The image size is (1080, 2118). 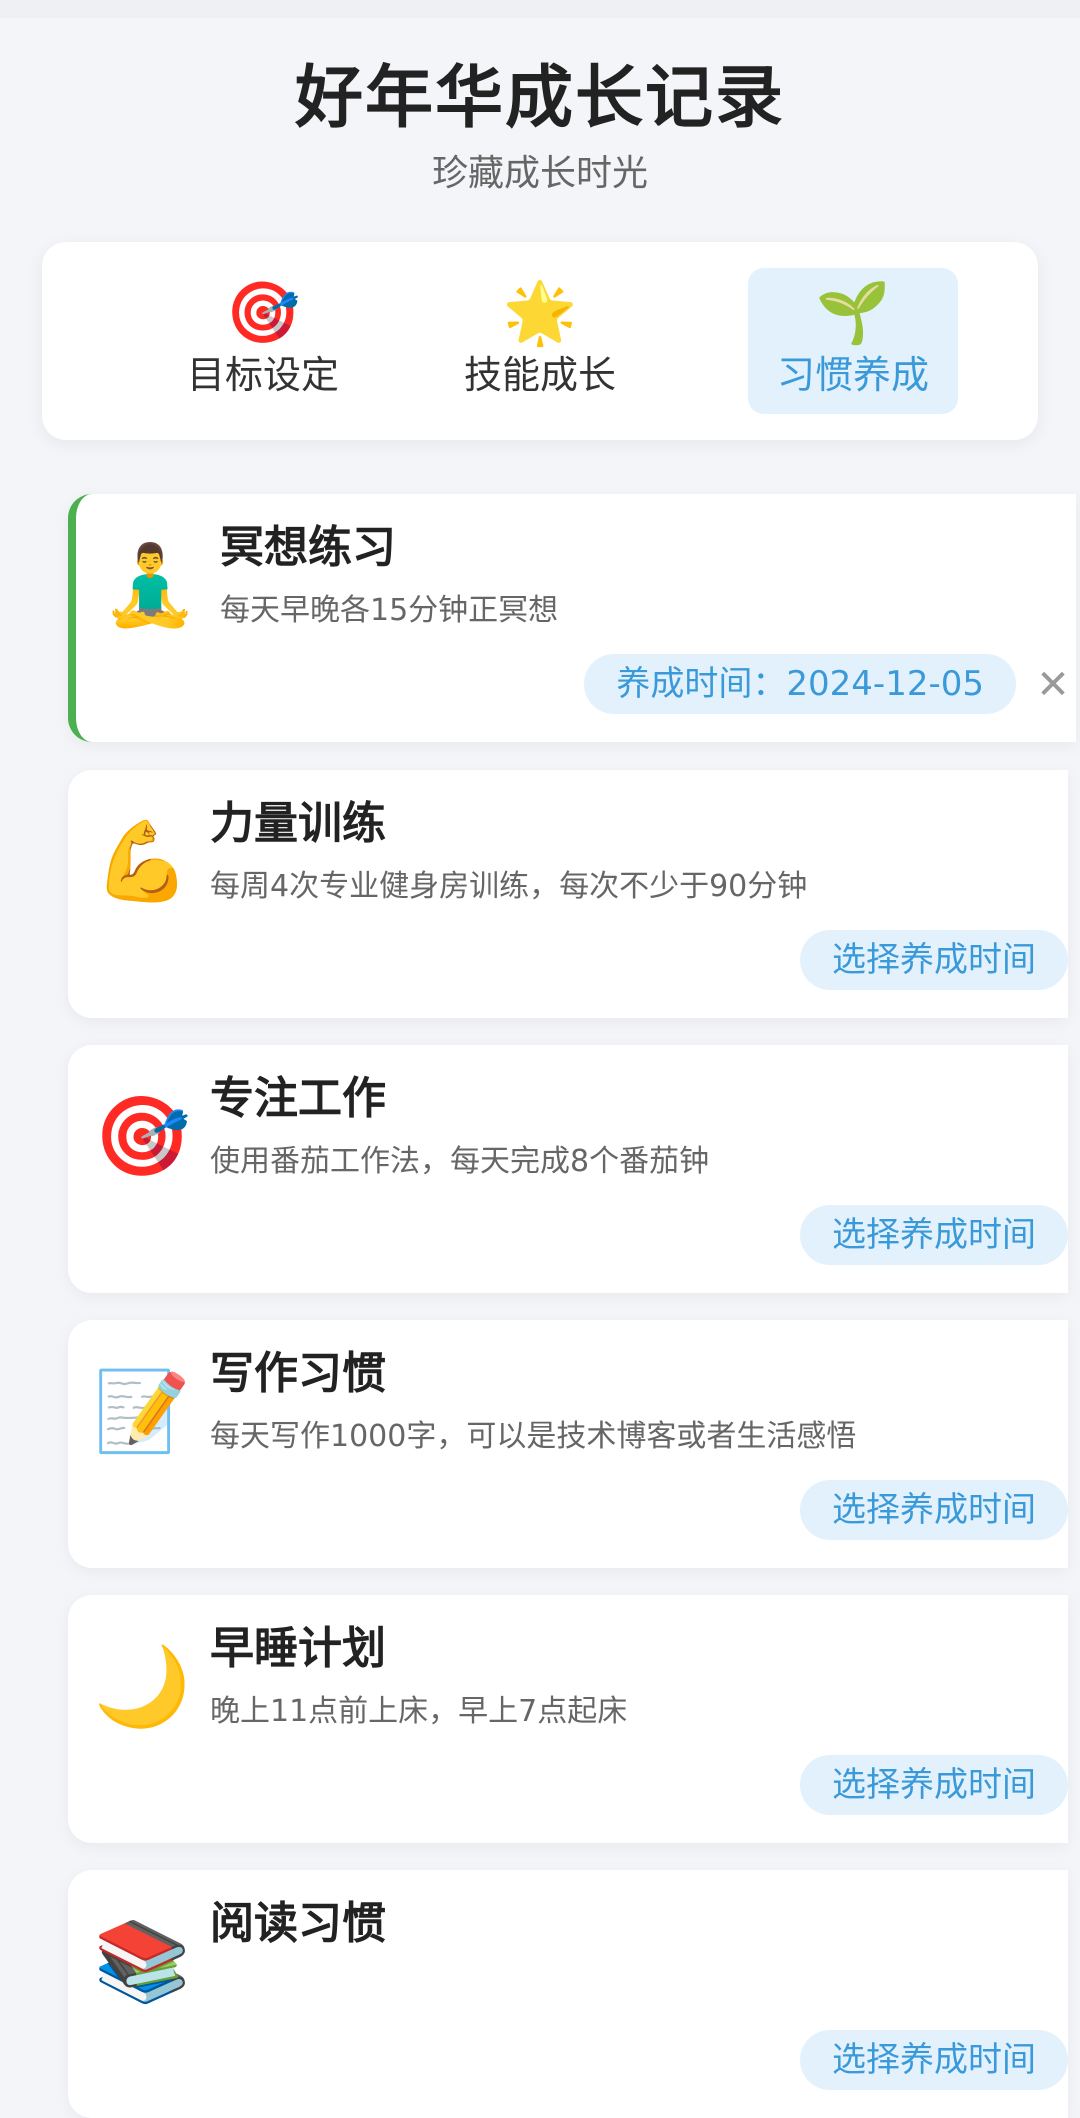 What do you see at coordinates (572, 618) in the screenshot?
I see `habit-card-meditation: 🧘‍♂️ 冥想练习 每天早晚各15分钟正冥想 养成时间：2024-12-05 ✕` at bounding box center [572, 618].